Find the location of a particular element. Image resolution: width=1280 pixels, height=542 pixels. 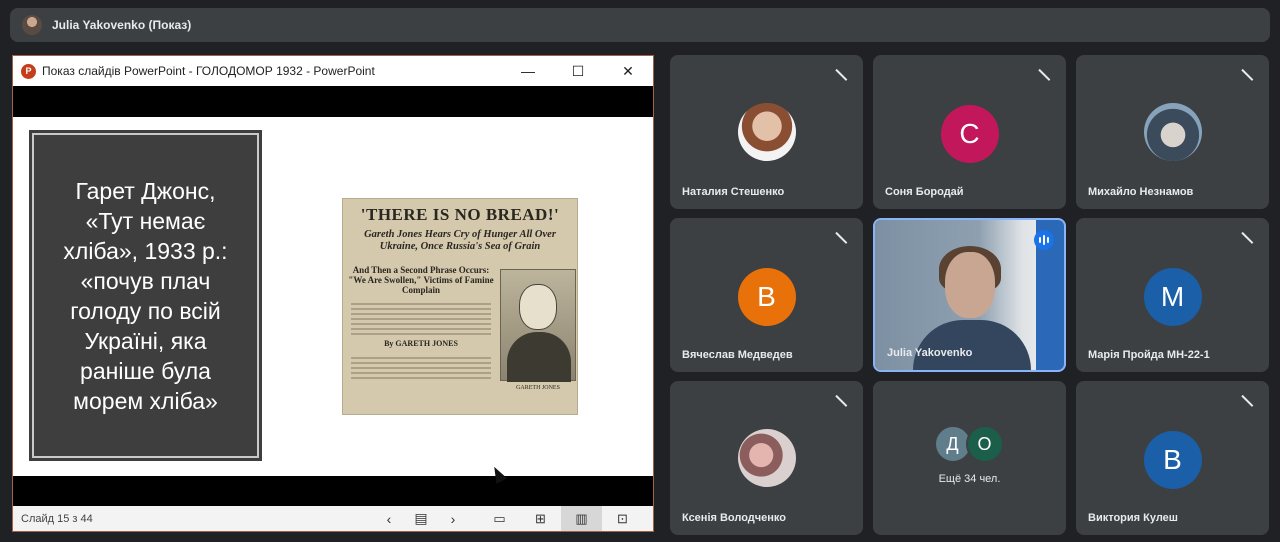

participant-initial-avatar: М is located at coordinates (1172, 297).